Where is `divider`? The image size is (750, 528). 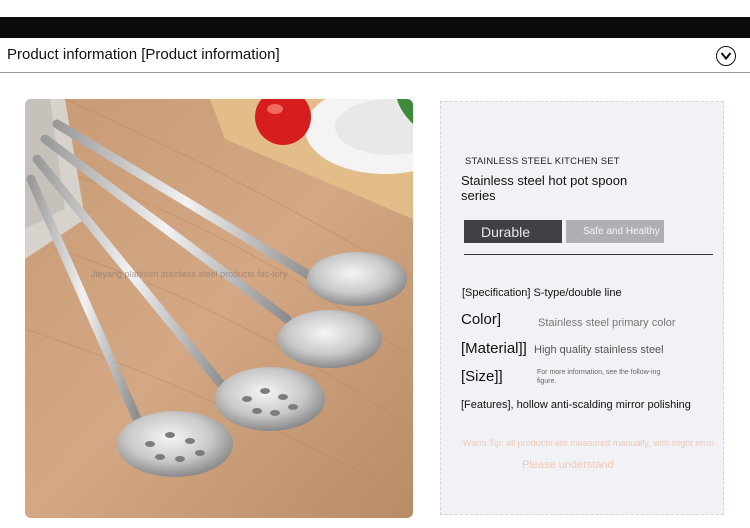
divider is located at coordinates (588, 254).